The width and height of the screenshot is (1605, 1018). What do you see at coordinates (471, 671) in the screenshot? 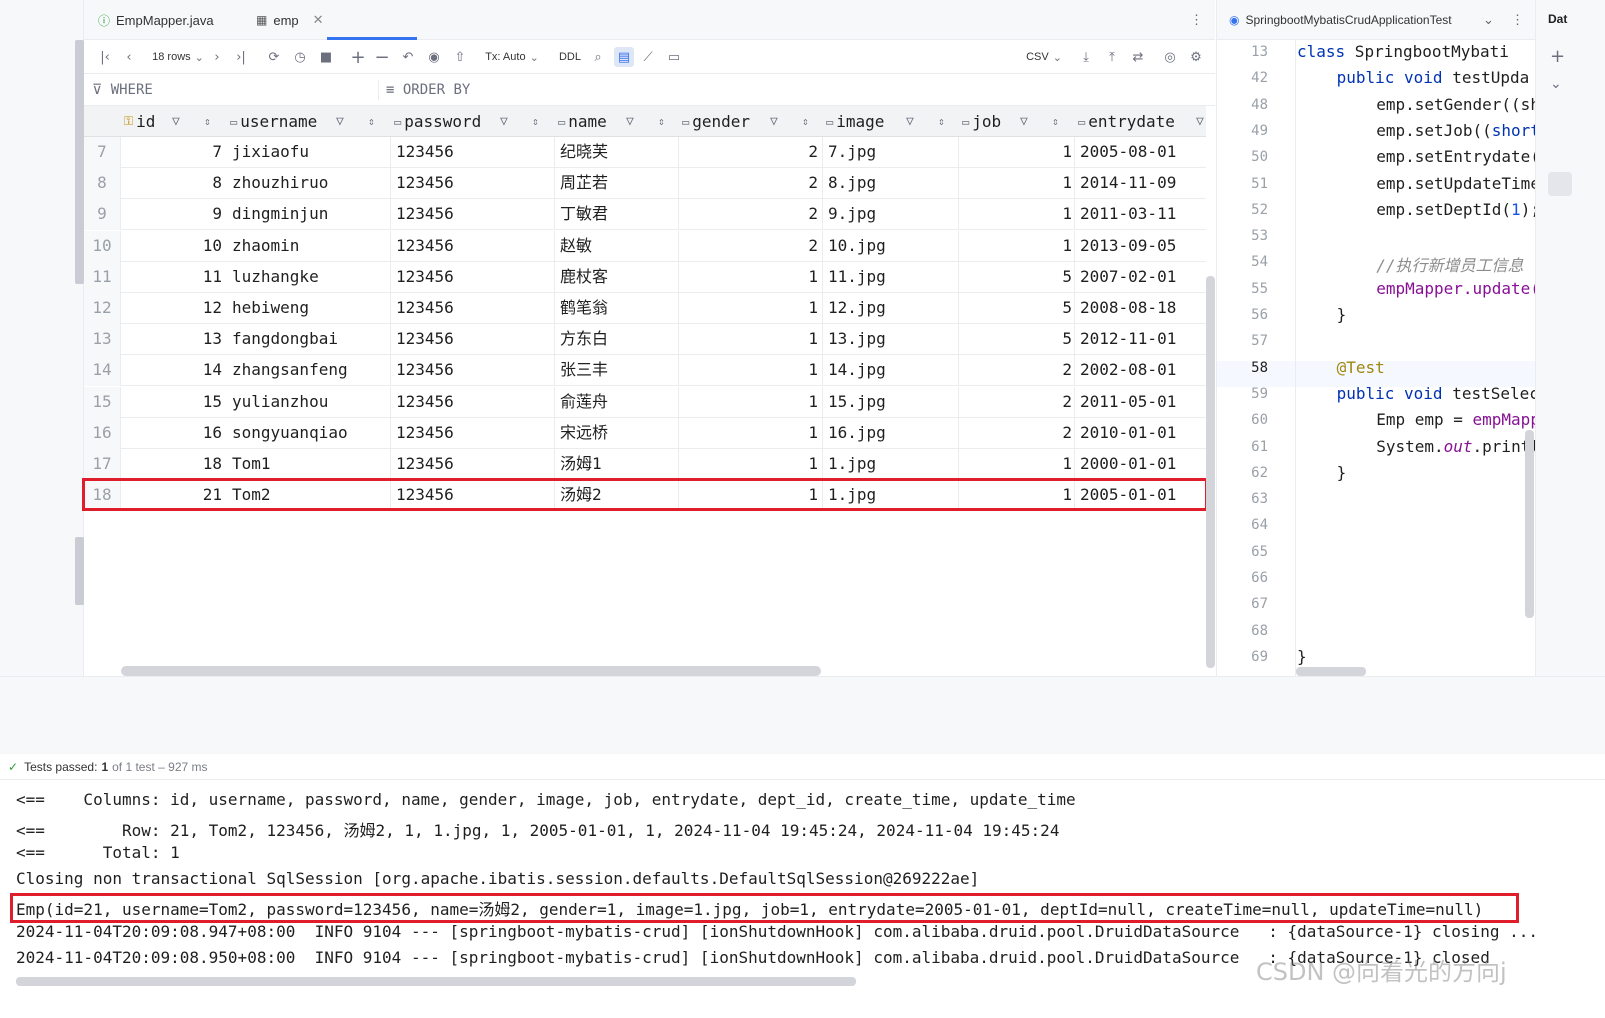
I see `grid-horizontal-scrollbar` at bounding box center [471, 671].